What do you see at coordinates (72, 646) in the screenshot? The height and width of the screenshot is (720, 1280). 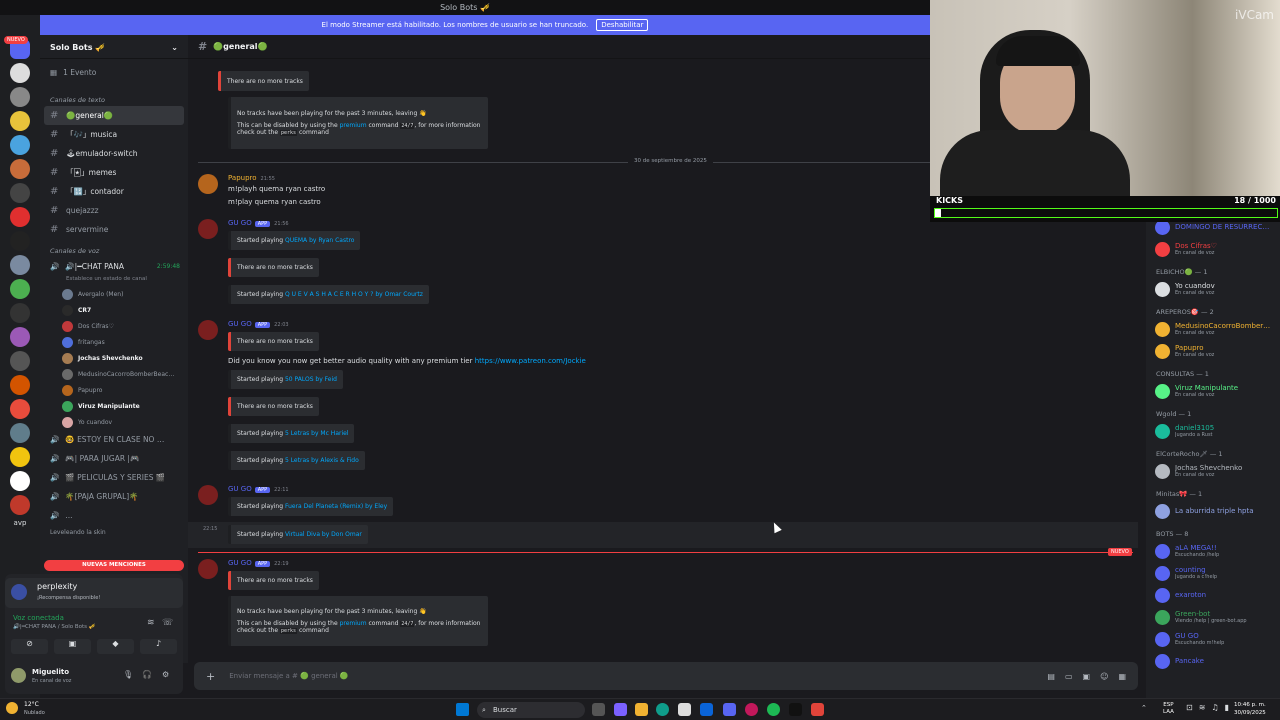 I see `screen-share-icon: ▣` at bounding box center [72, 646].